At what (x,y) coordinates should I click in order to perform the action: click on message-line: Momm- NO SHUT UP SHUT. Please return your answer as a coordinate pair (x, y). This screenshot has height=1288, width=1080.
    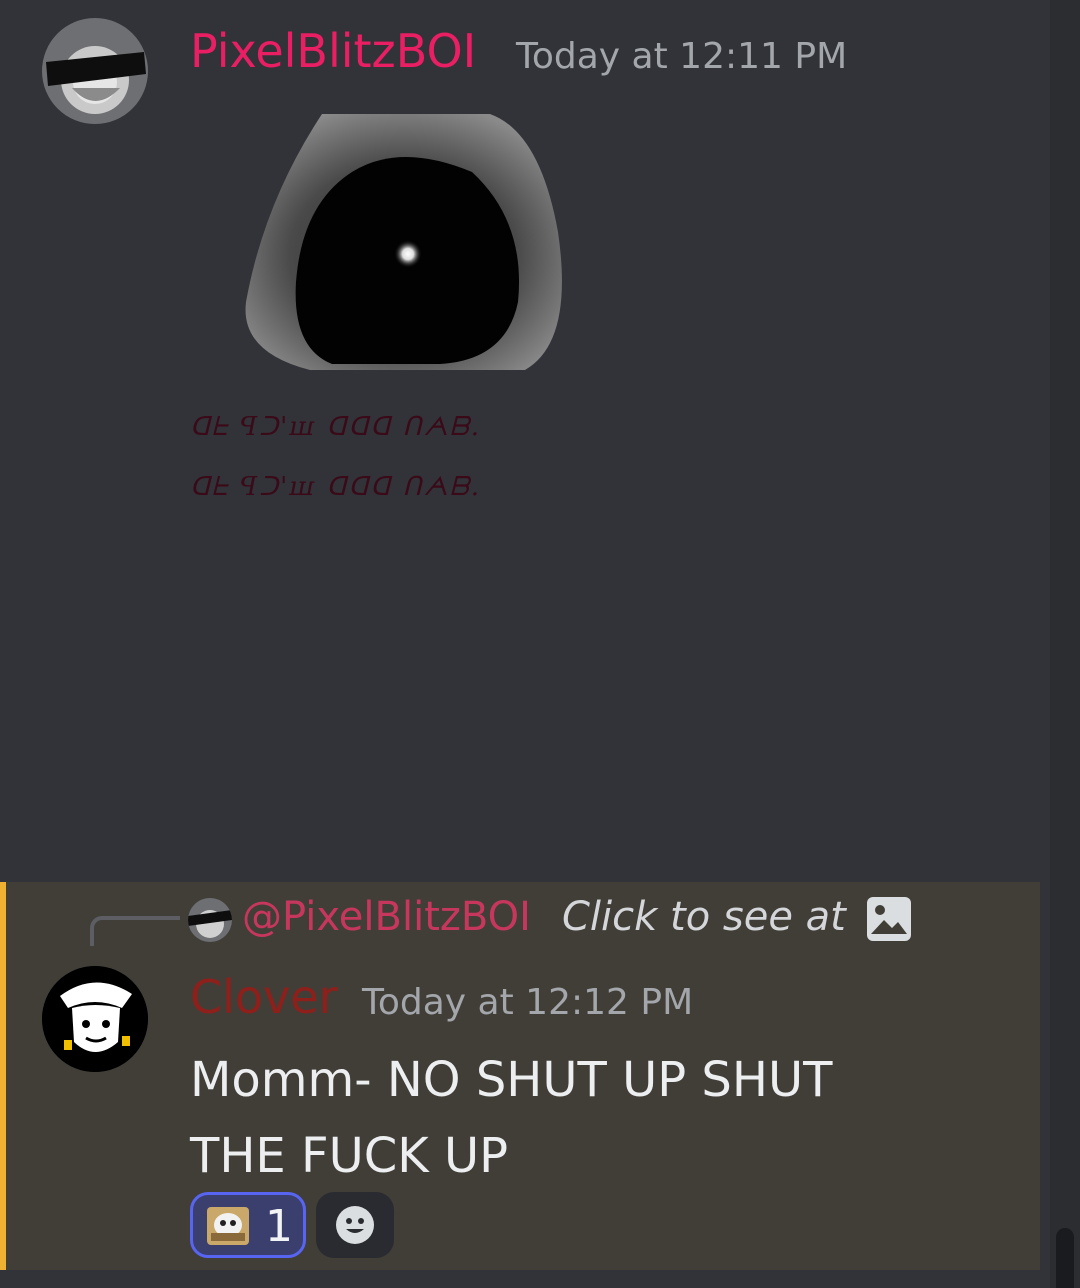
    Looking at the image, I should click on (511, 1080).